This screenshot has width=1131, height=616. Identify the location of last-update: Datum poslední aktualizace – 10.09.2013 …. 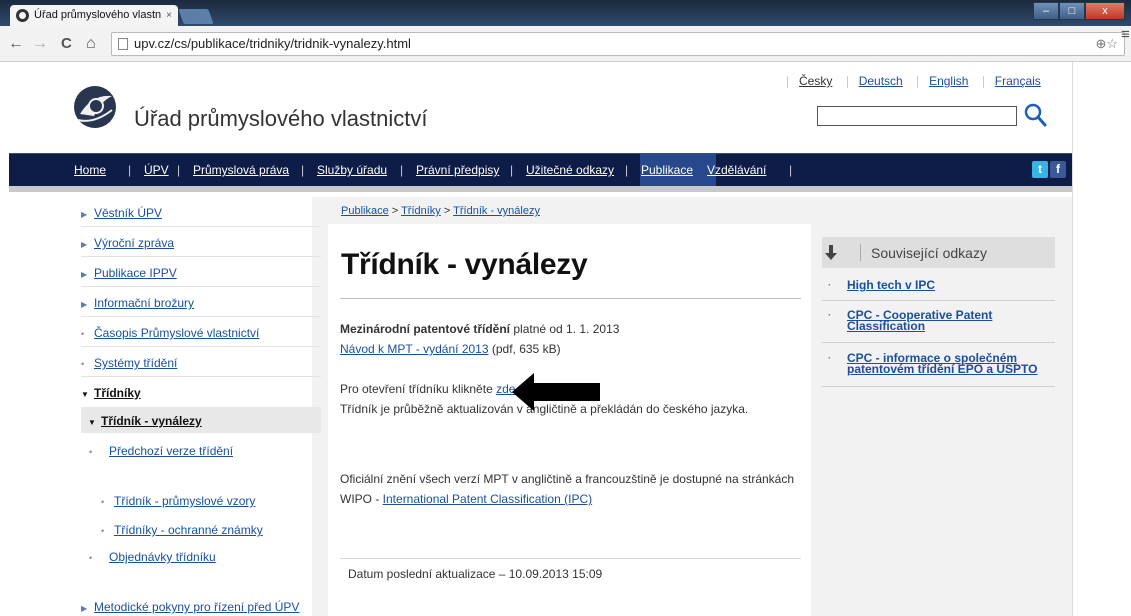
(475, 574).